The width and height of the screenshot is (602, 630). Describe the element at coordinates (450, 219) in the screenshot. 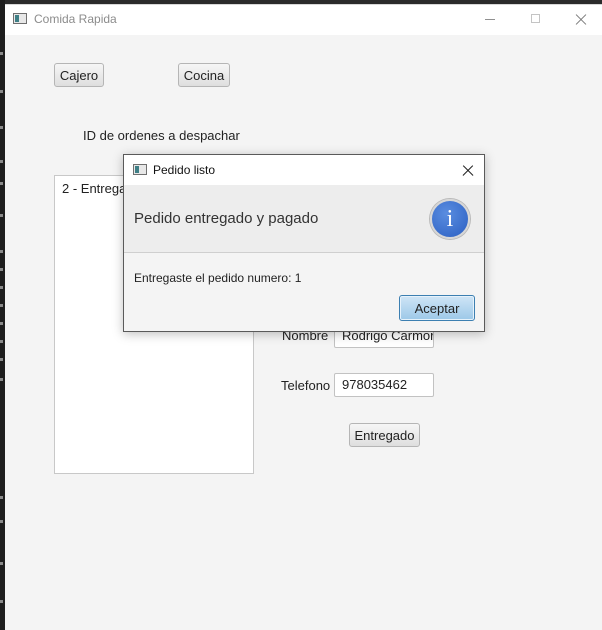

I see `info-icon: i` at that location.